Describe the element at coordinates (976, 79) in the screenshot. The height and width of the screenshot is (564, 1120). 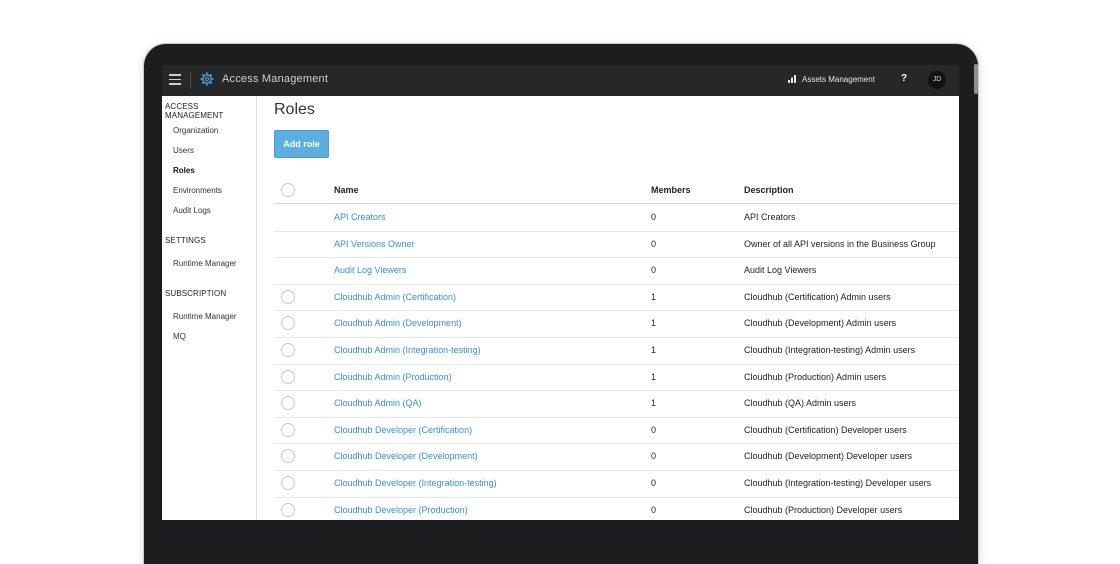
I see `laptop-side-edge` at that location.